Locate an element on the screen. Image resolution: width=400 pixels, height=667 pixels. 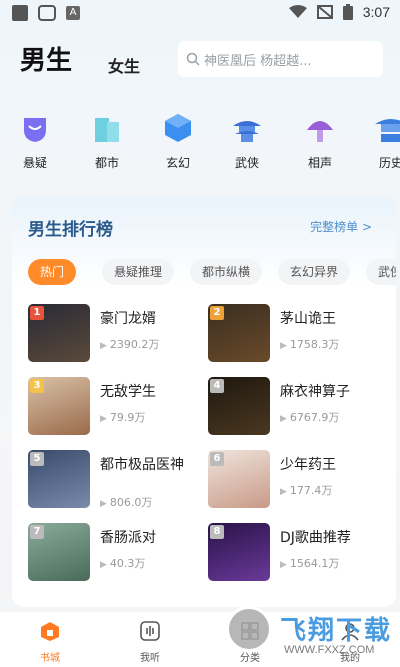
play-count: ▶ 6767.9万 is located at coordinates (310, 417).